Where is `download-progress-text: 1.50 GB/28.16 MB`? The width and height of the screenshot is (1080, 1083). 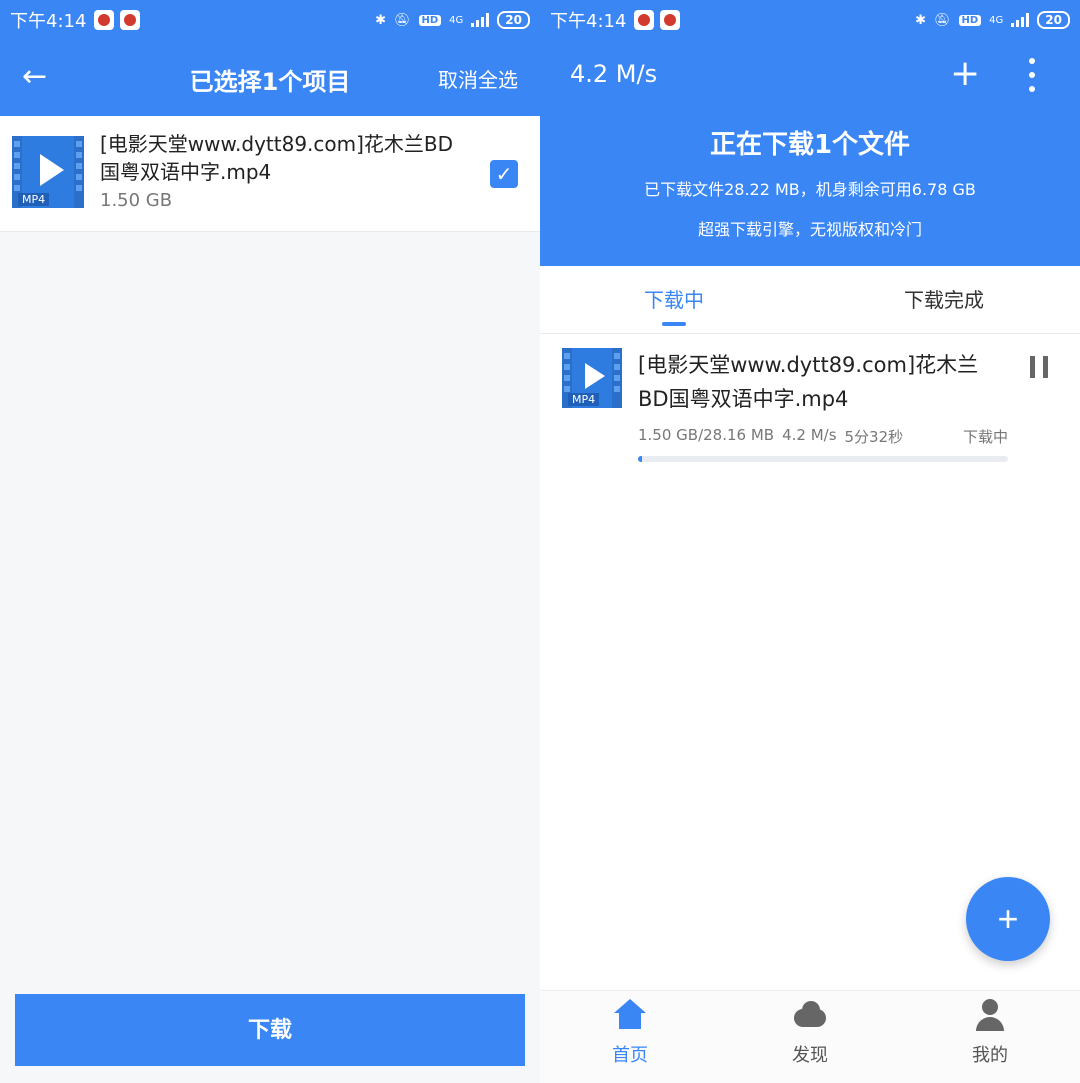 download-progress-text: 1.50 GB/28.16 MB is located at coordinates (706, 435).